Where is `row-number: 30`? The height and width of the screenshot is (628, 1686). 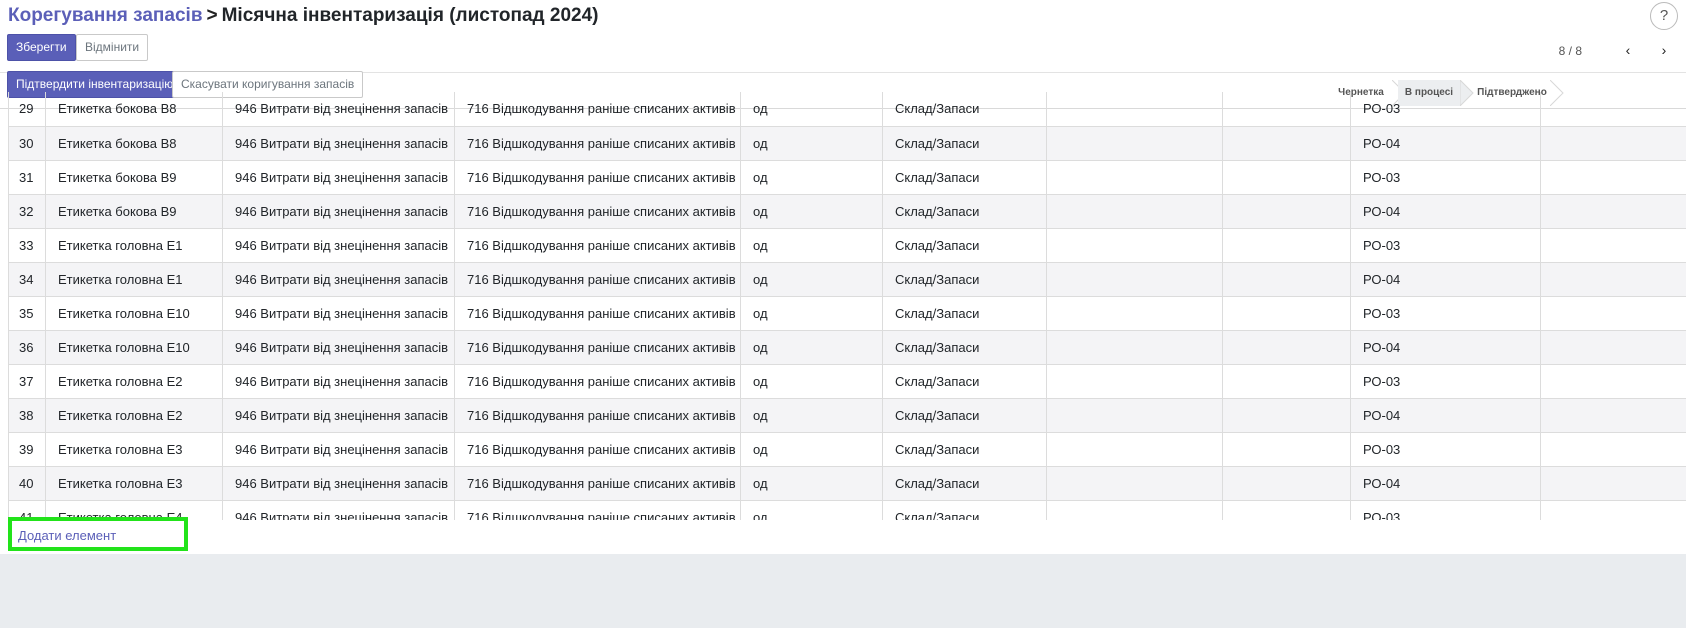
row-number: 30 is located at coordinates (27, 143).